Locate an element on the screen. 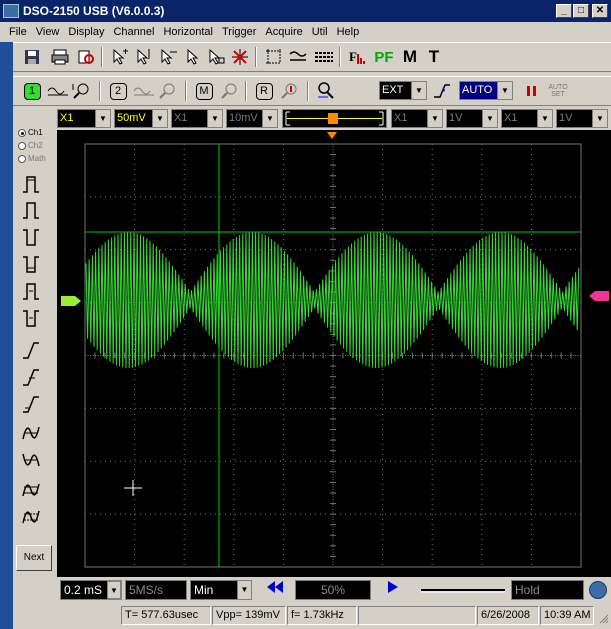 This screenshot has height=629, width=611. close-button: ✕ is located at coordinates (600, 11).